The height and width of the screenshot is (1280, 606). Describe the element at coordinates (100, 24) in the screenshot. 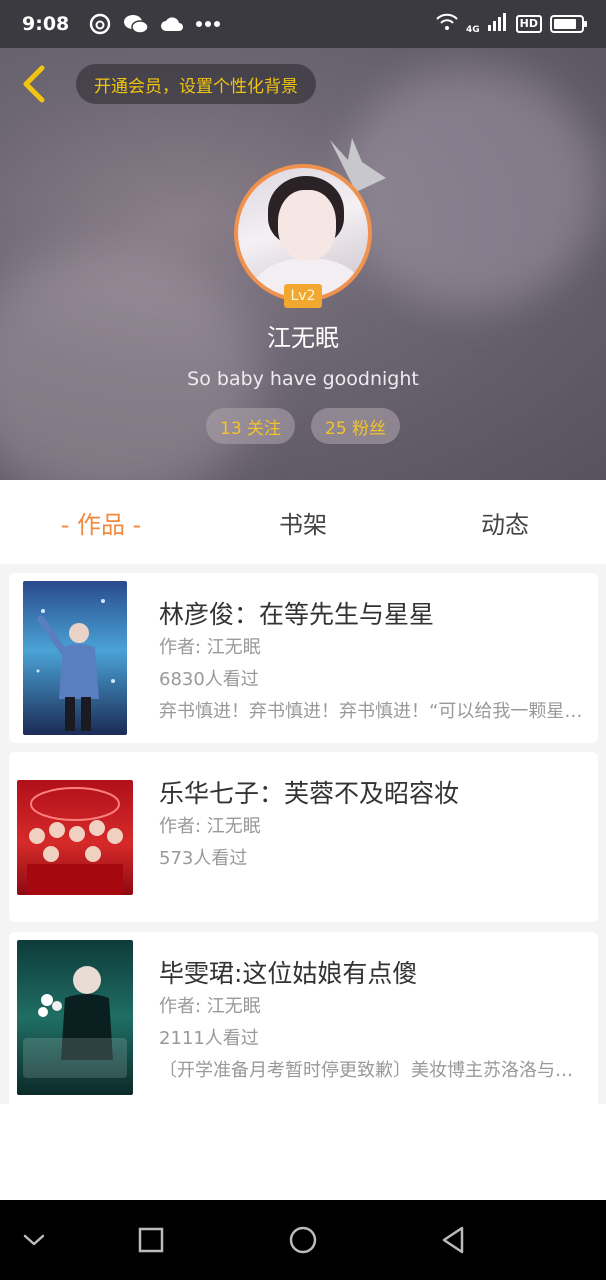

I see `netease-music-icon` at that location.